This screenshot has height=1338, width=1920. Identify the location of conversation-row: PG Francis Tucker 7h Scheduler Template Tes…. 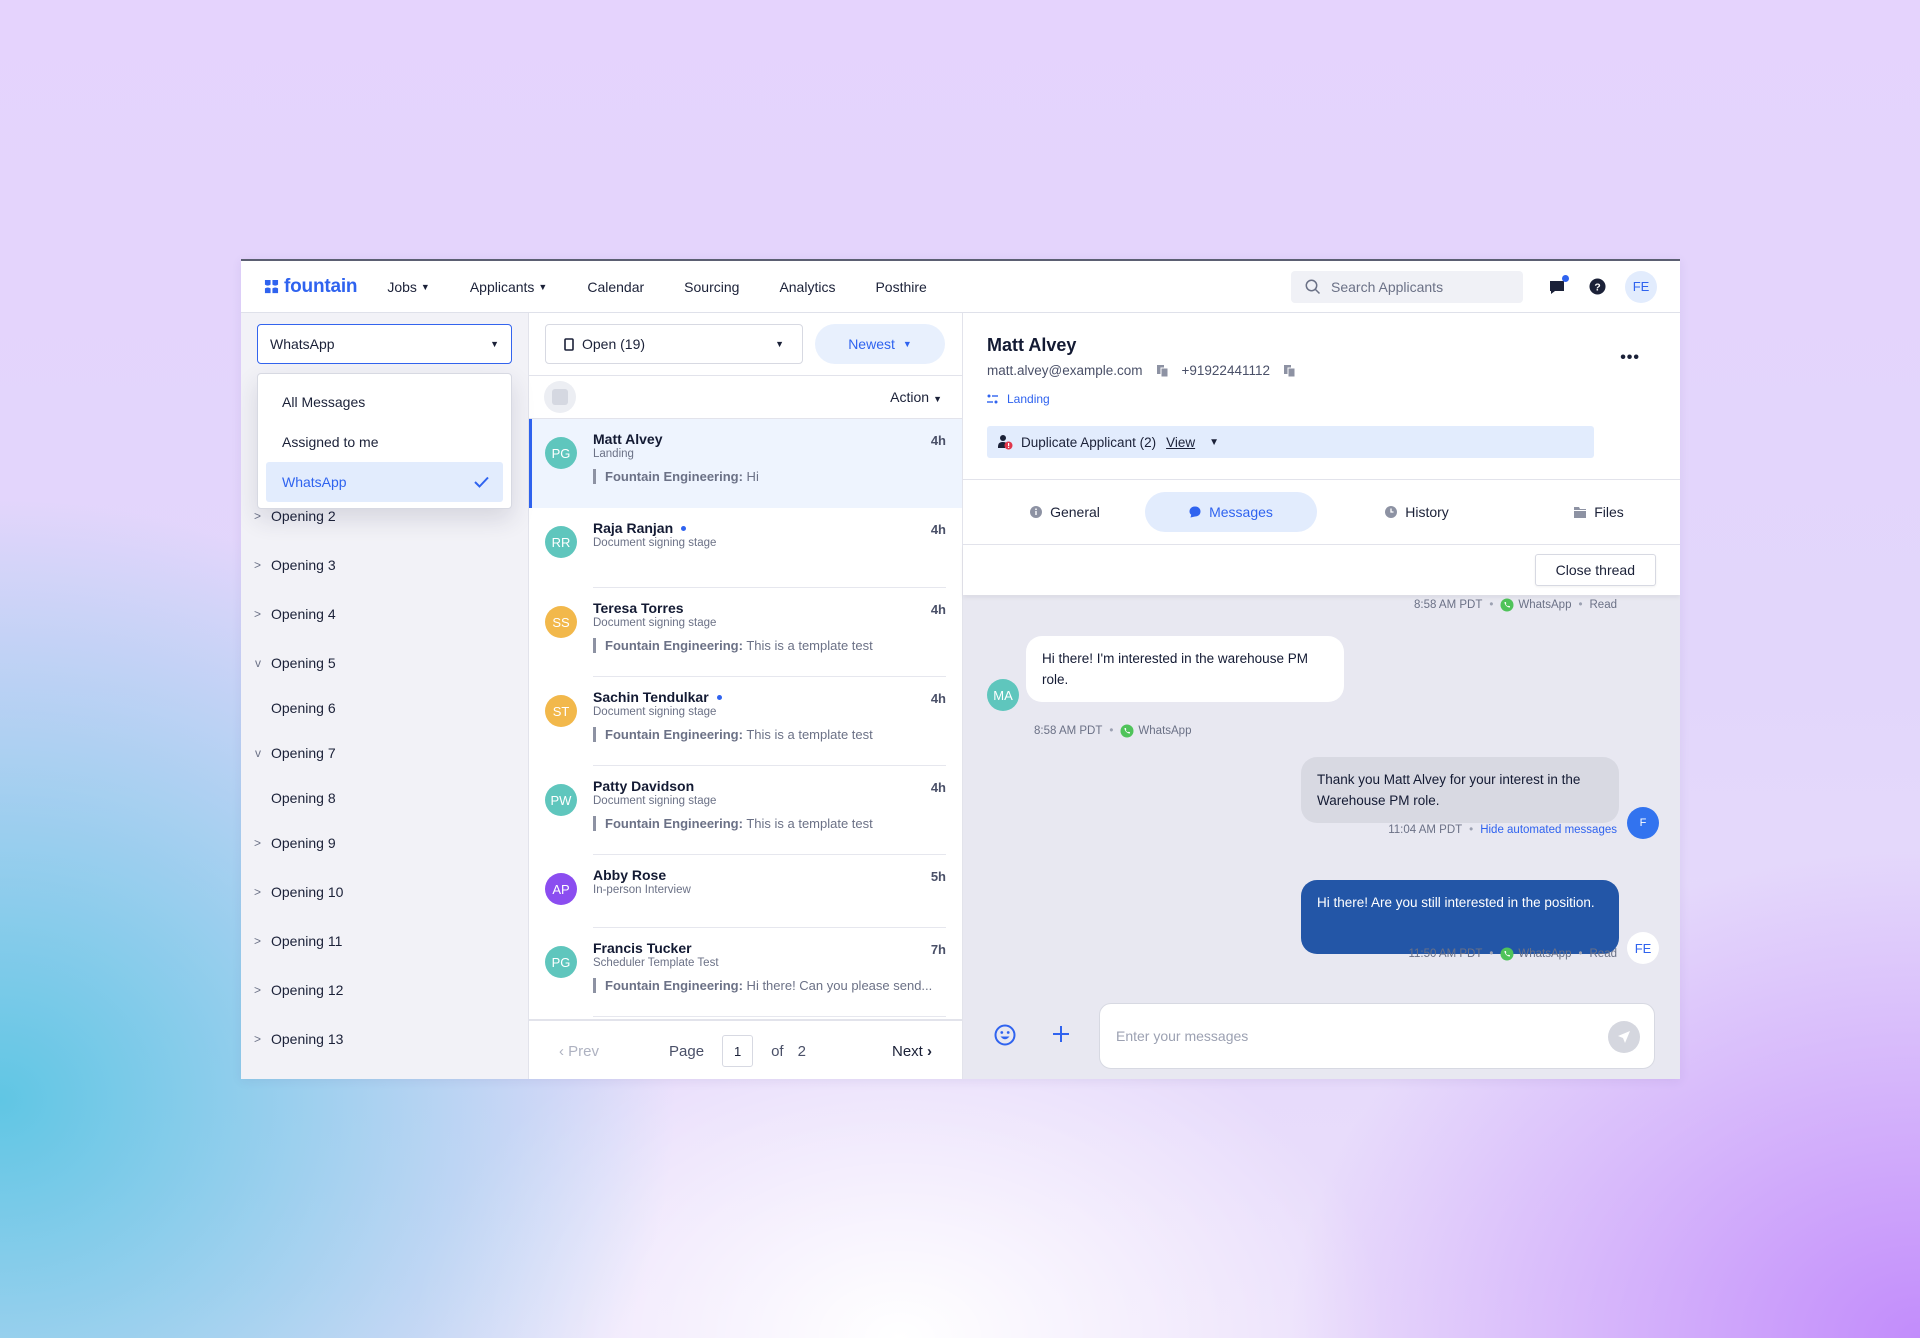
(745, 972).